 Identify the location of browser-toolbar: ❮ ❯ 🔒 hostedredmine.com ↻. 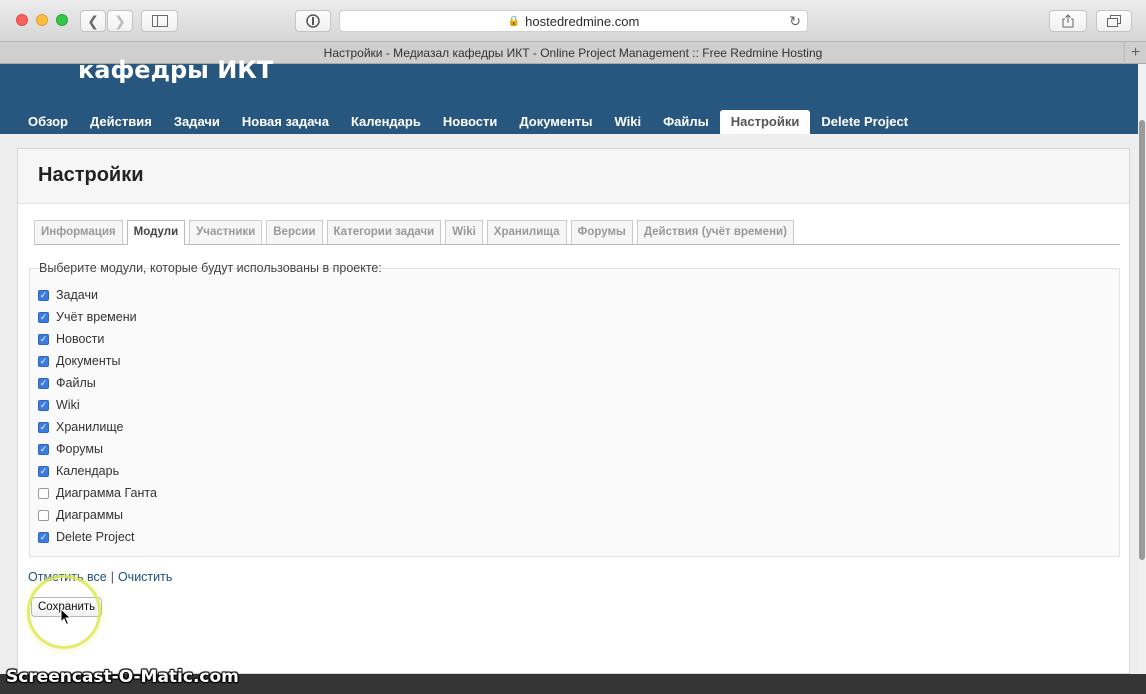
(573, 21).